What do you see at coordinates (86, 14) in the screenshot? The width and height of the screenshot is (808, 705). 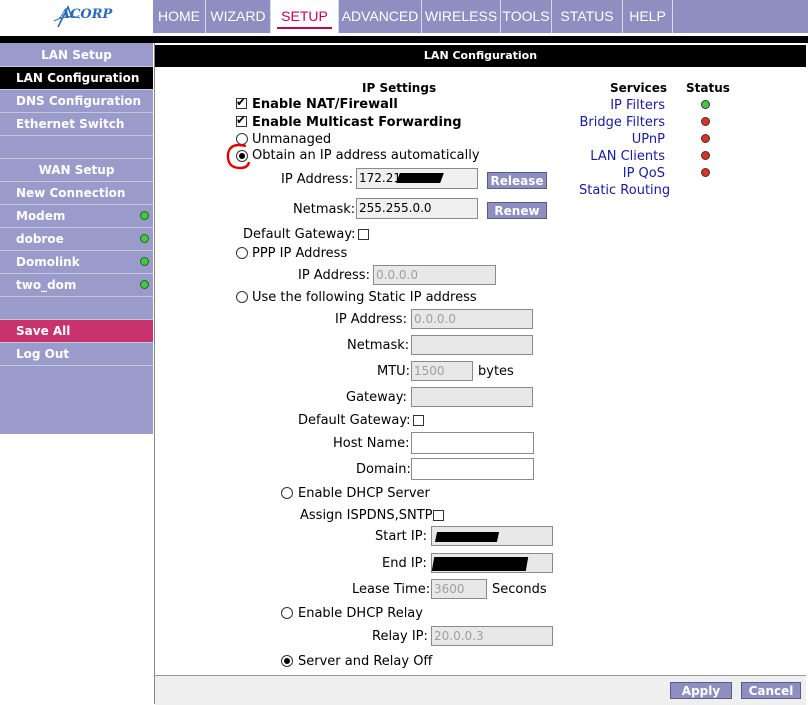 I see `logo-text: ACORP` at bounding box center [86, 14].